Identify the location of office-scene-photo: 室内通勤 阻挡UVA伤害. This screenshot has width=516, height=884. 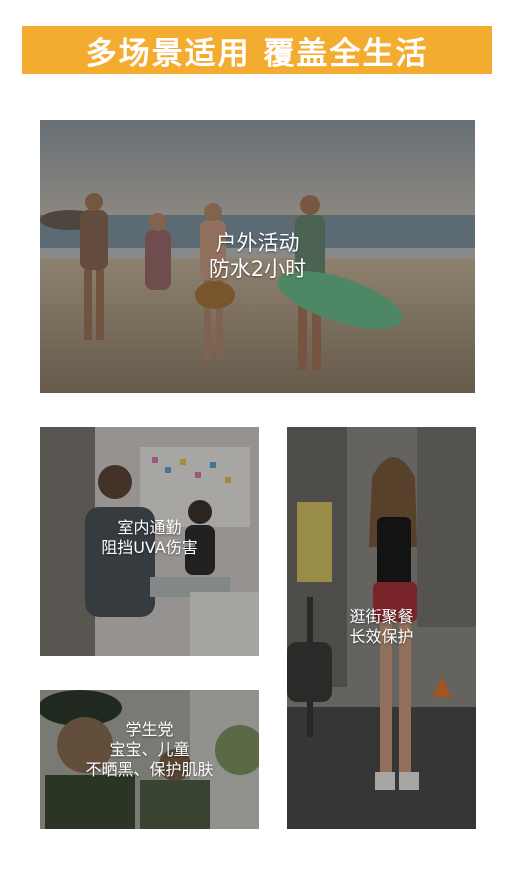
(149, 541).